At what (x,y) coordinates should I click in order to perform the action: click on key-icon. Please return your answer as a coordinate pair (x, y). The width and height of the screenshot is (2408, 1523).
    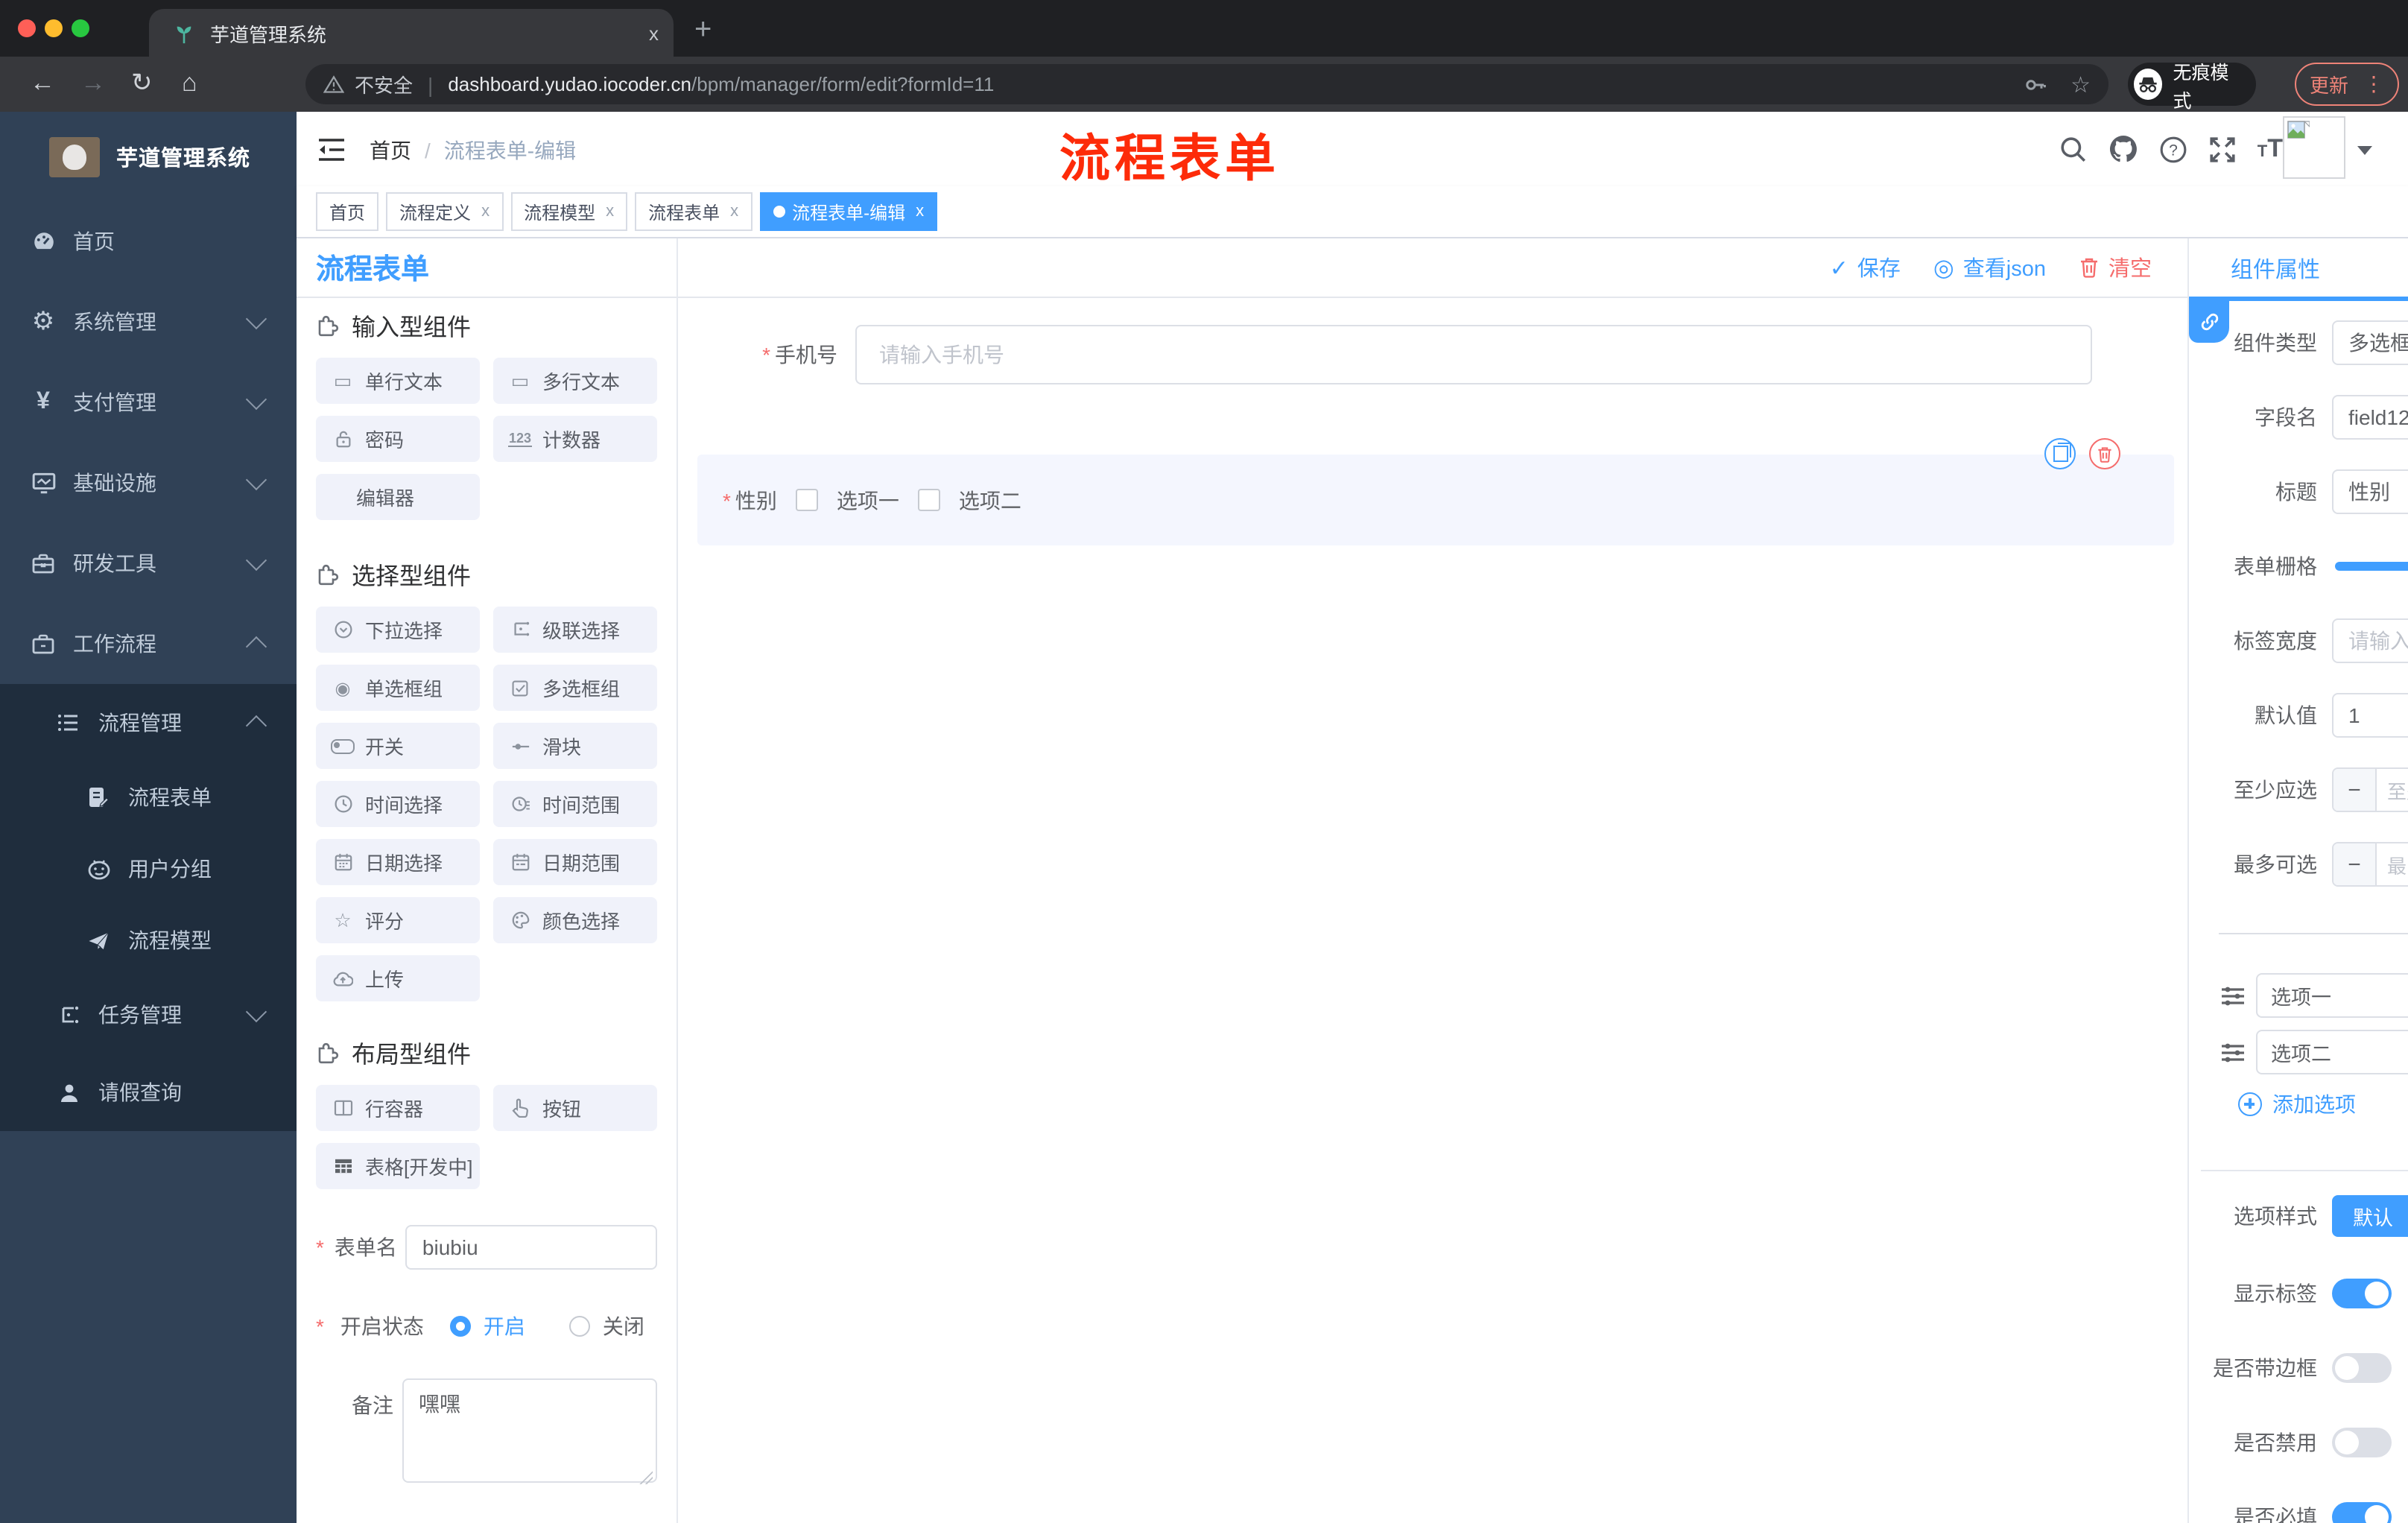
    Looking at the image, I should click on (2035, 84).